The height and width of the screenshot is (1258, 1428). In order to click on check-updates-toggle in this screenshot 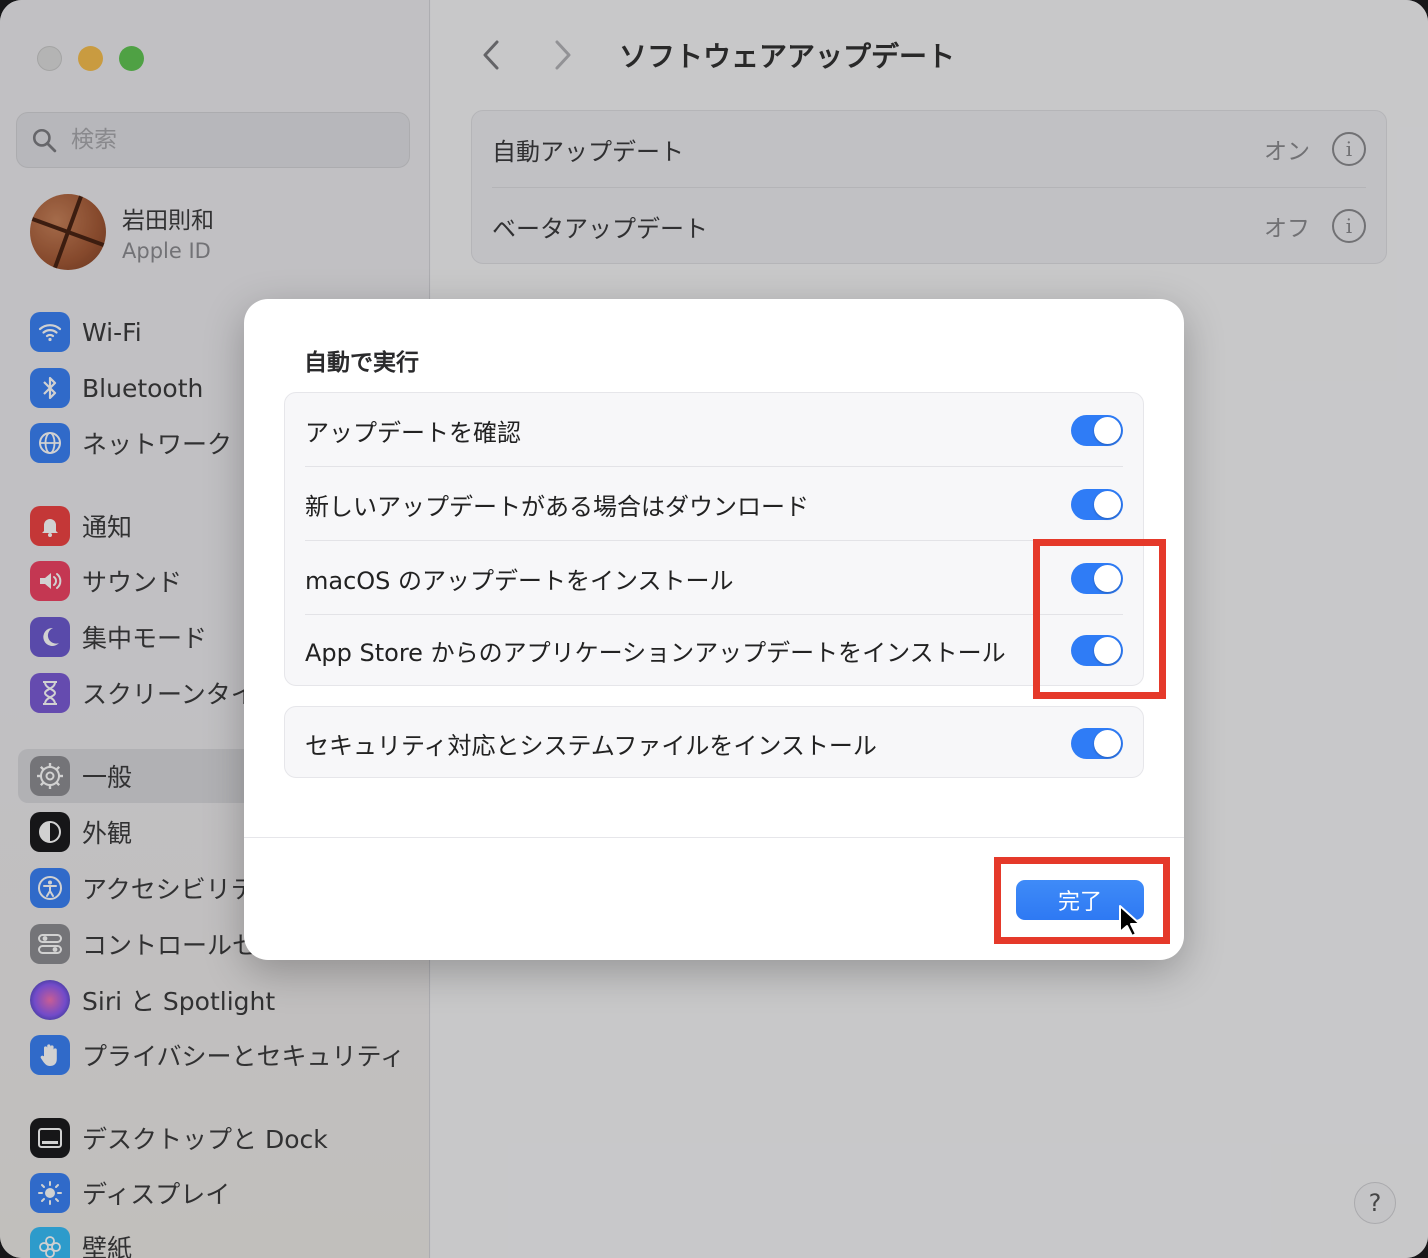, I will do `click(1097, 430)`.